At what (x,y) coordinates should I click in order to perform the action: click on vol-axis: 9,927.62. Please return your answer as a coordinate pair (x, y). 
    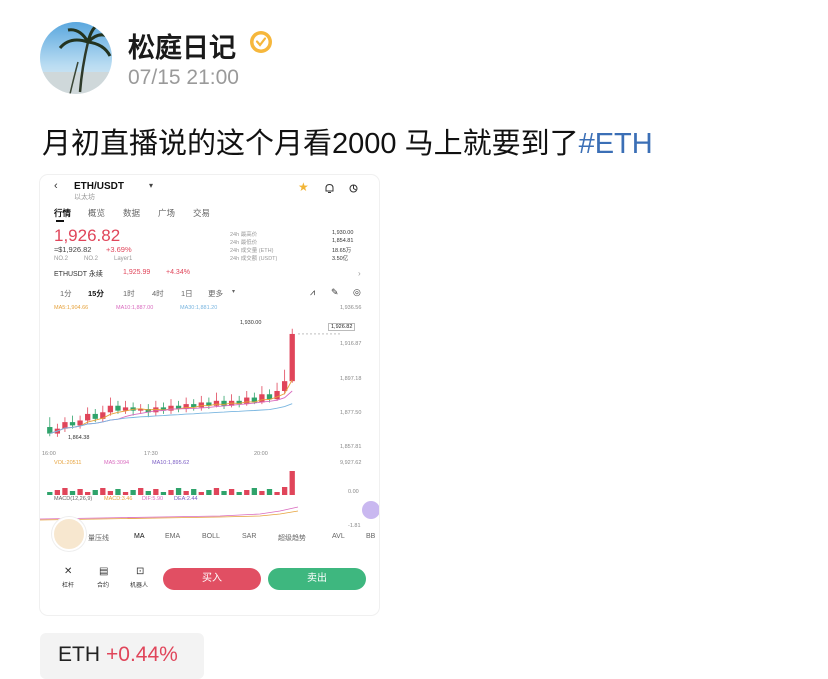
    Looking at the image, I should click on (351, 463).